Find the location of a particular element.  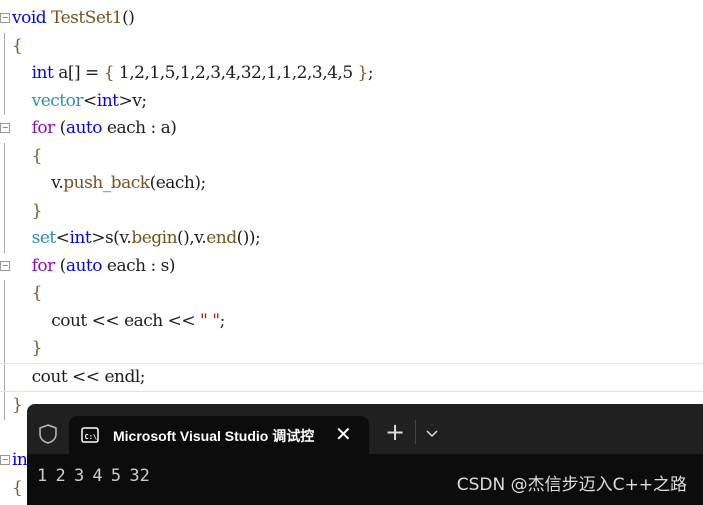

close-icon: ✕ is located at coordinates (343, 434).